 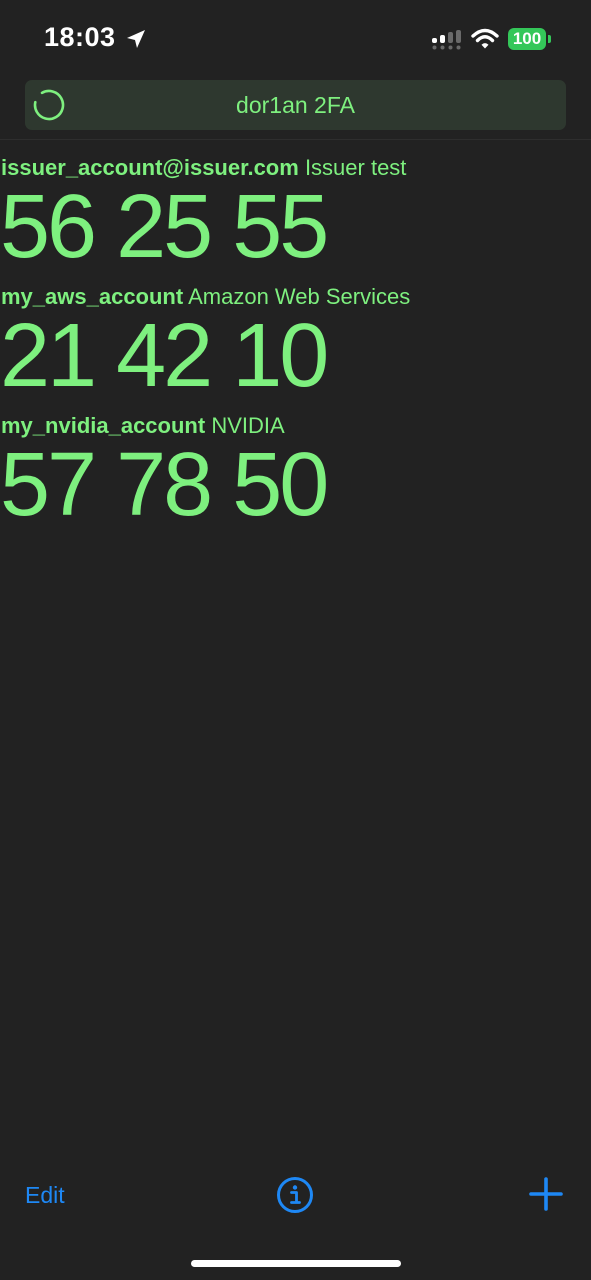 I want to click on status-bar: 18:03 100, so click(x=295, y=40).